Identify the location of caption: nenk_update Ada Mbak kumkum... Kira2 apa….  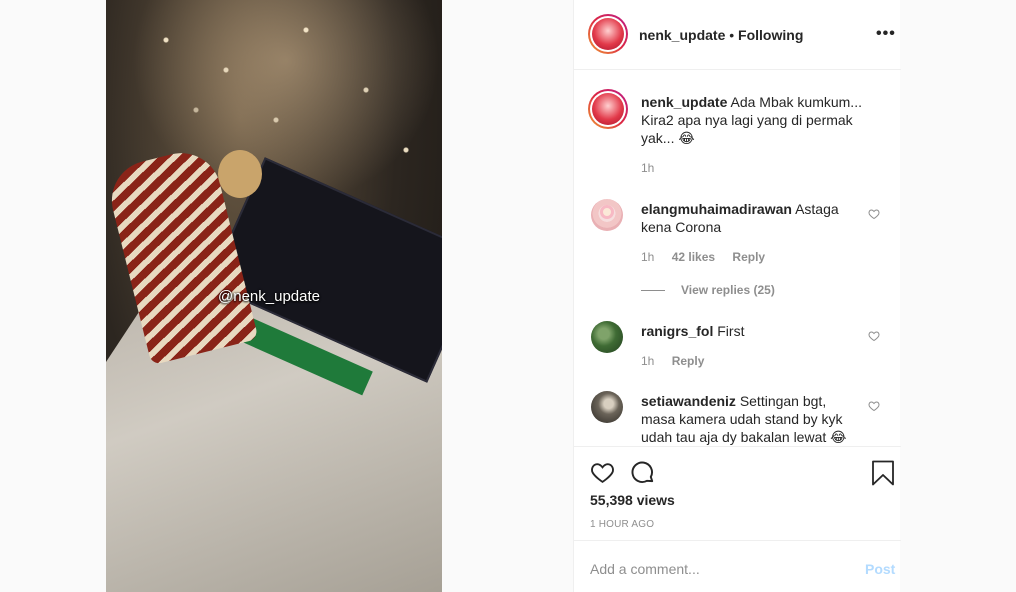
(755, 120).